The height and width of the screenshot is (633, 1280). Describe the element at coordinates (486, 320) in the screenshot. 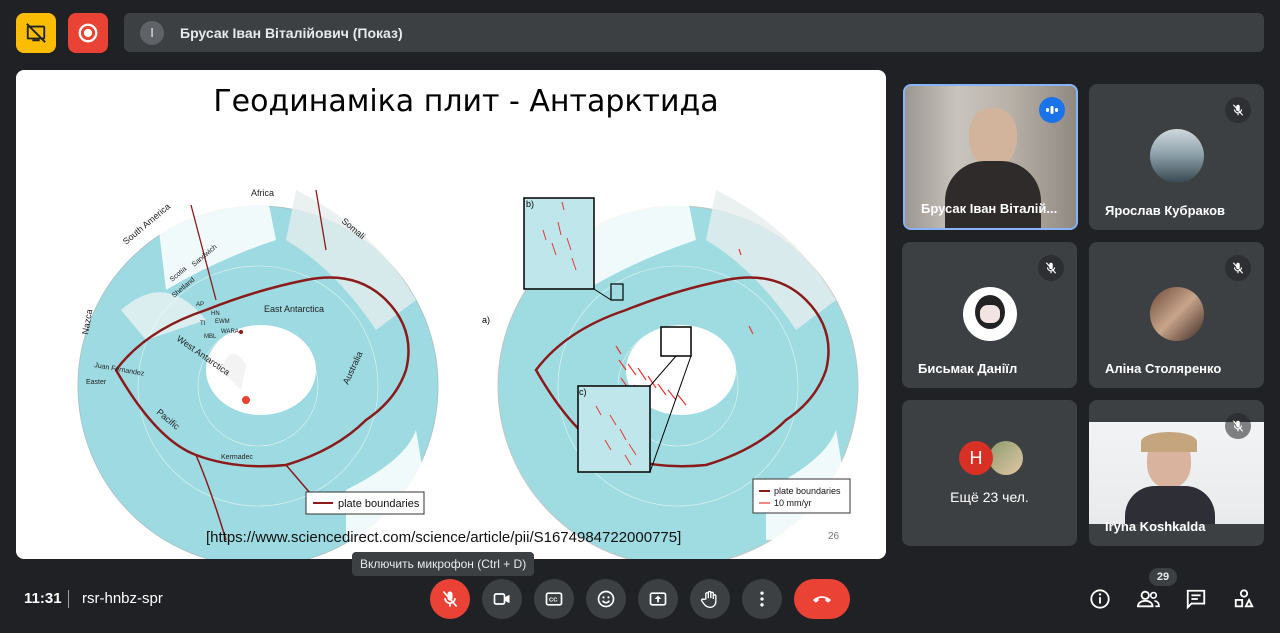

I see `panel-a-label: a)` at that location.